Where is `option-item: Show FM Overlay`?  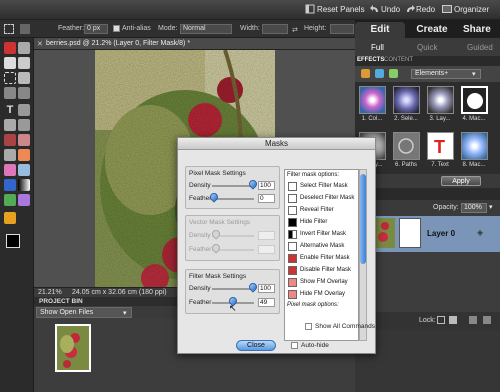
option-item: Show FM Overlay is located at coordinates (324, 282).